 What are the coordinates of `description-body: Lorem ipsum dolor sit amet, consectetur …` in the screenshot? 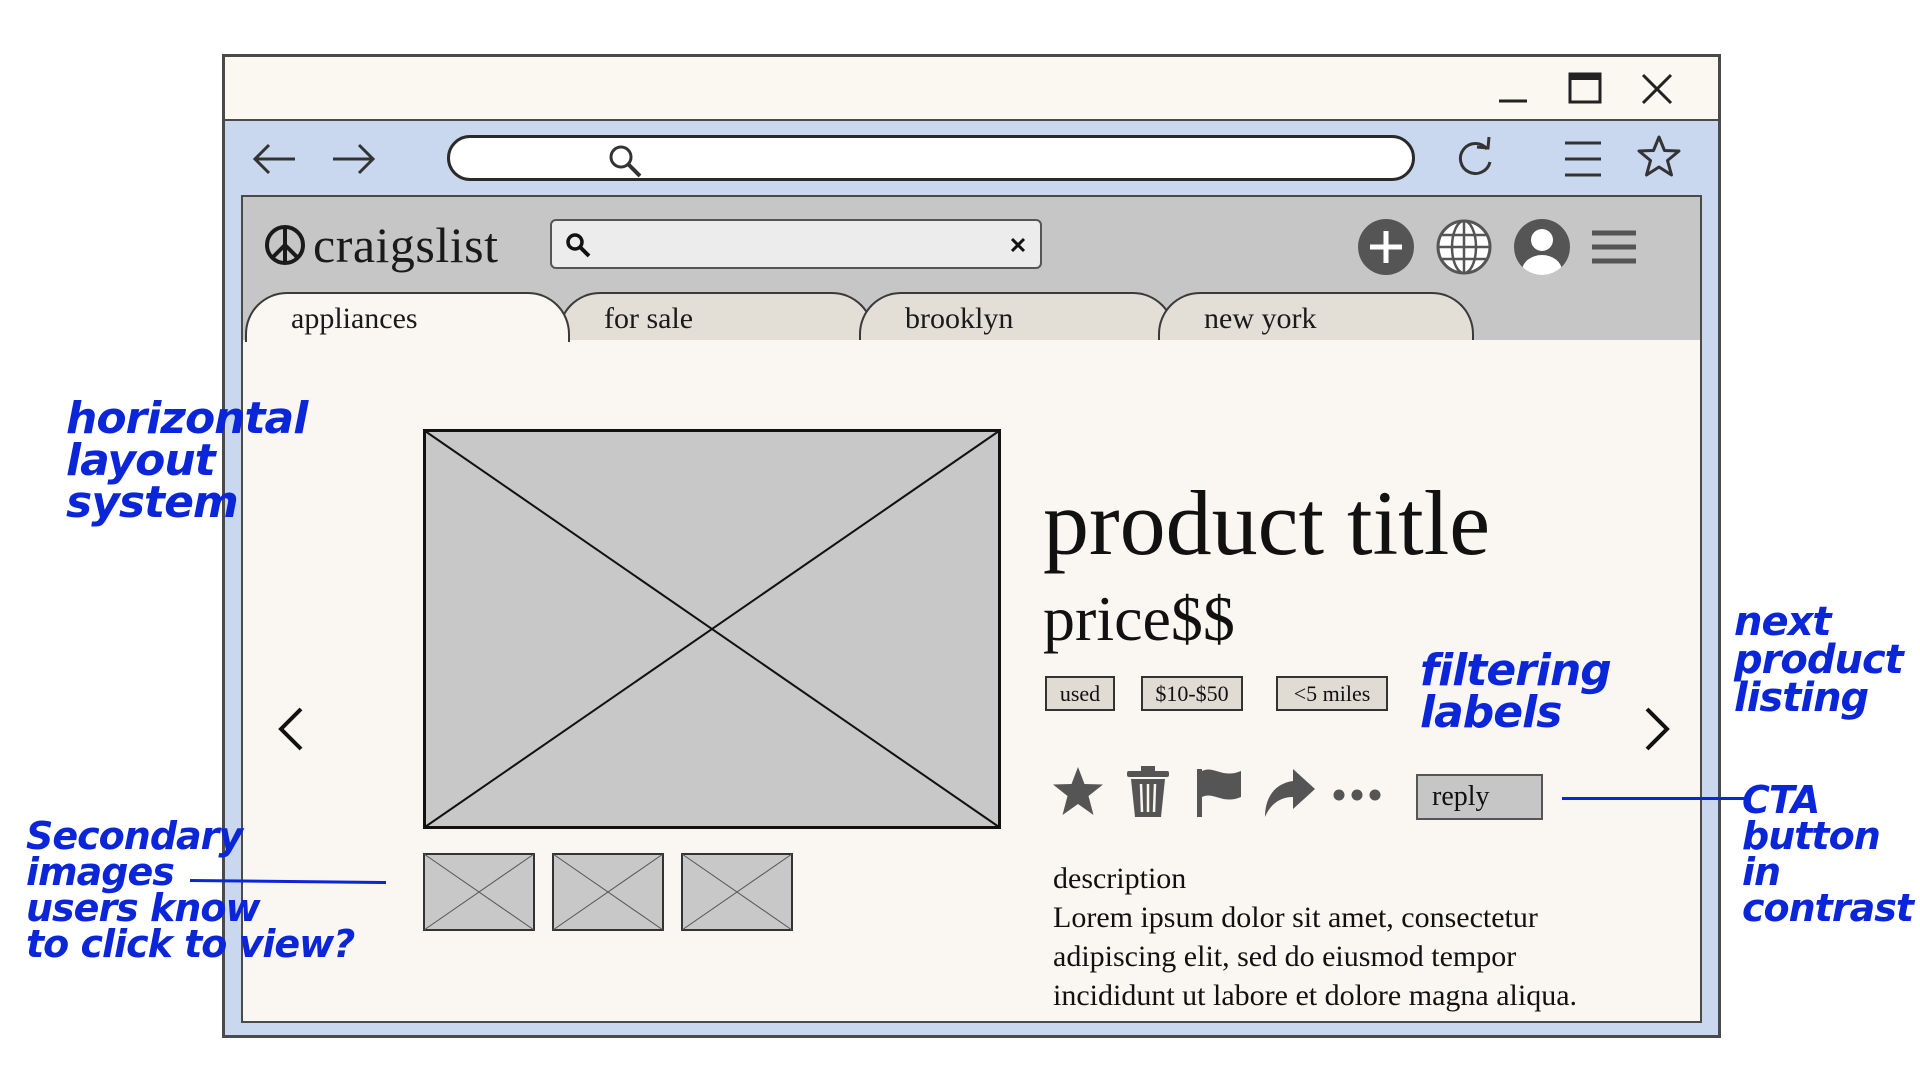 It's located at (1315, 956).